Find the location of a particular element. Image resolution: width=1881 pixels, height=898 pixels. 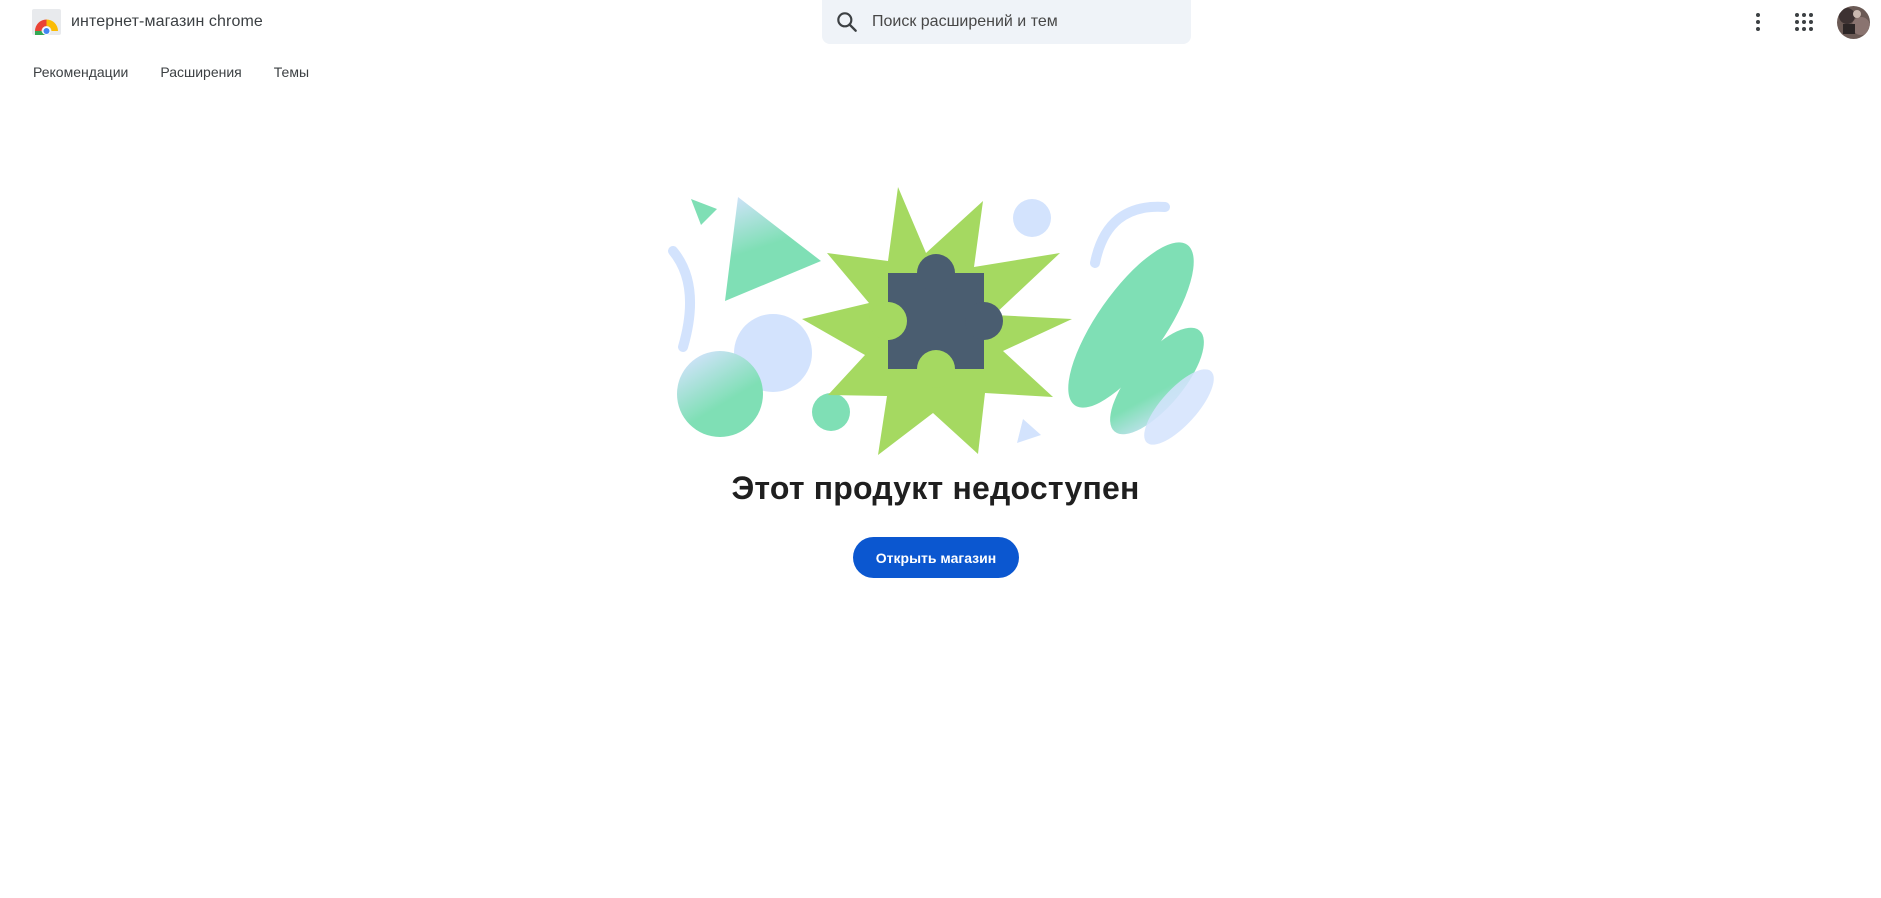

apps-grid-icon is located at coordinates (1804, 22).